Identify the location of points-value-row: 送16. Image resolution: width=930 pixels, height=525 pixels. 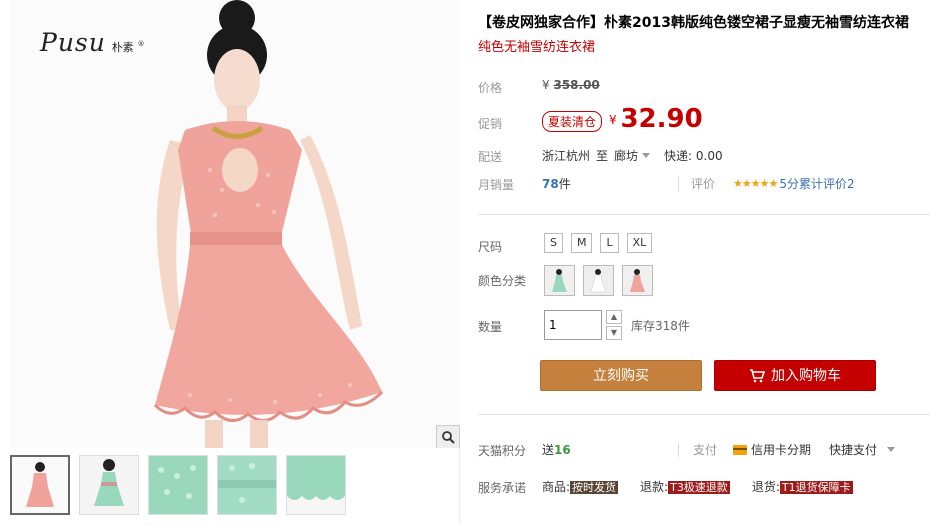
(556, 449).